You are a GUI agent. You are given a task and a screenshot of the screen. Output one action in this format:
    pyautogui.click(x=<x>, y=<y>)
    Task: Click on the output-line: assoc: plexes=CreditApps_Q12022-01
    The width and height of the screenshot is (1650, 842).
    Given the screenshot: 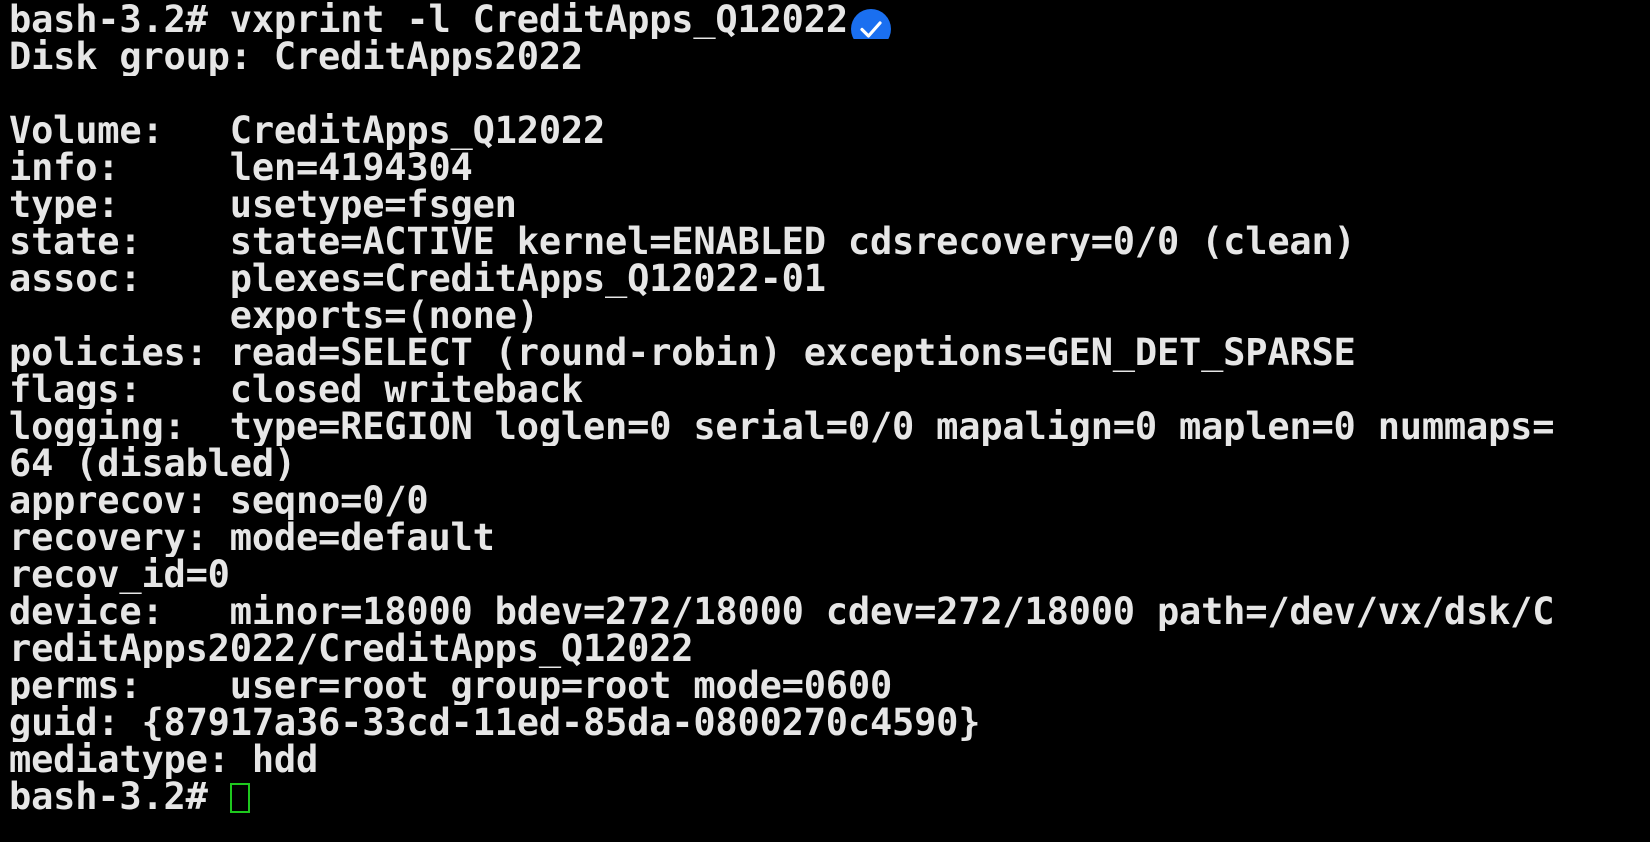 What is the action you would take?
    pyautogui.click(x=417, y=279)
    